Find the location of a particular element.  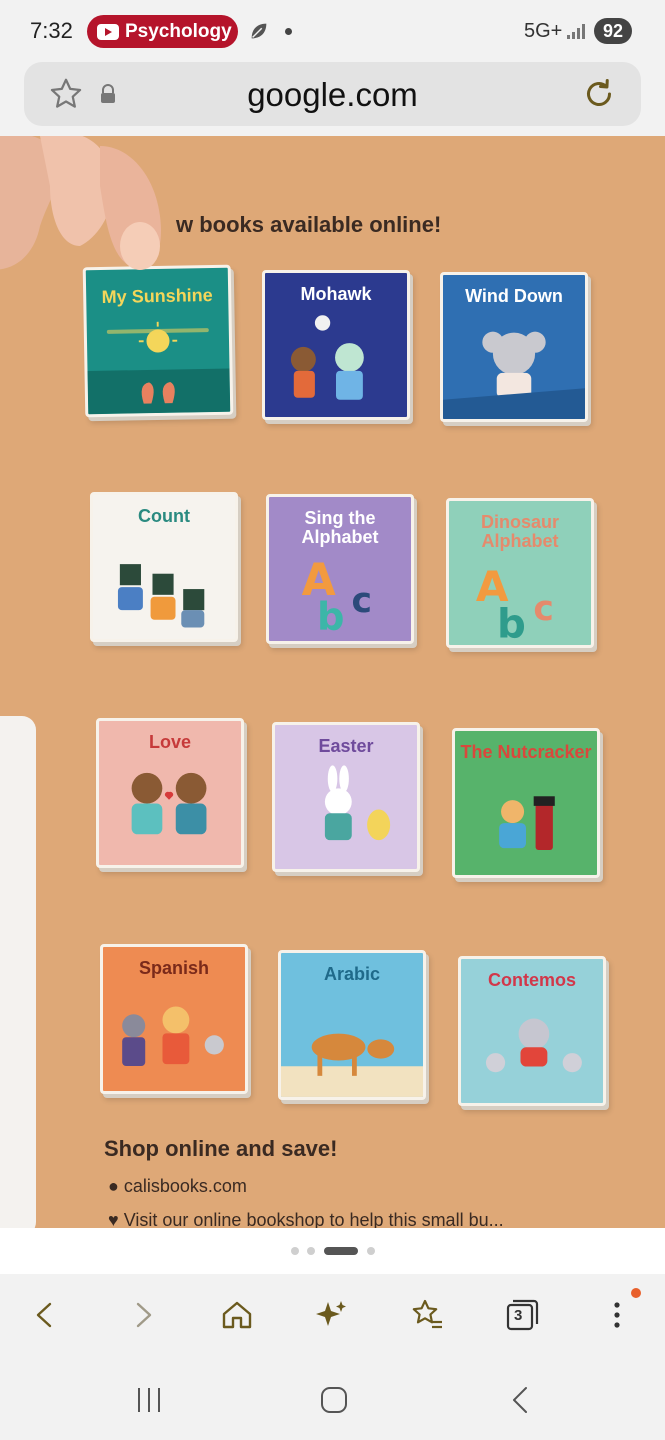

book-title: Count is located at coordinates (164, 516).